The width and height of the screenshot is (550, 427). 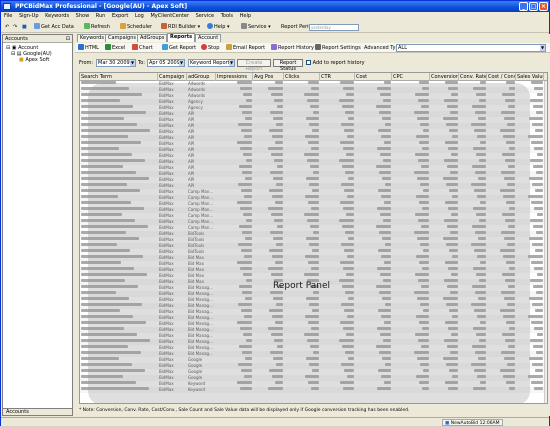 What do you see at coordinates (256, 27) in the screenshot?
I see `service-button: Service ▾` at bounding box center [256, 27].